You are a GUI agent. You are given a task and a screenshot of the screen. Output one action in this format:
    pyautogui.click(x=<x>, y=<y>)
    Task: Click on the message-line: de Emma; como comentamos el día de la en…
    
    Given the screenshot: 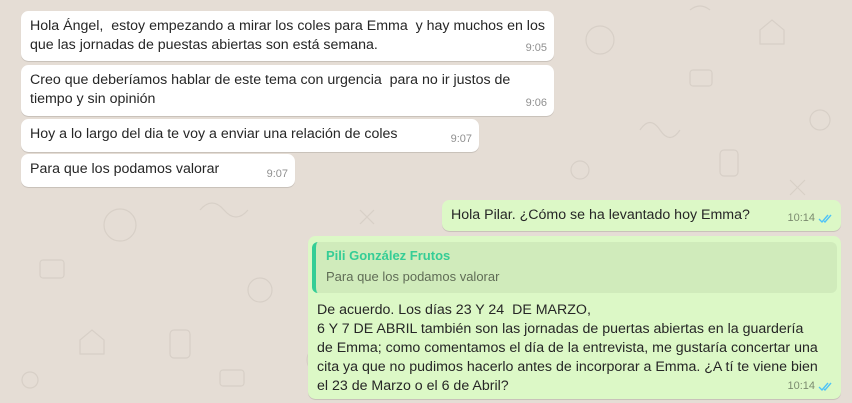 What is the action you would take?
    pyautogui.click(x=567, y=348)
    